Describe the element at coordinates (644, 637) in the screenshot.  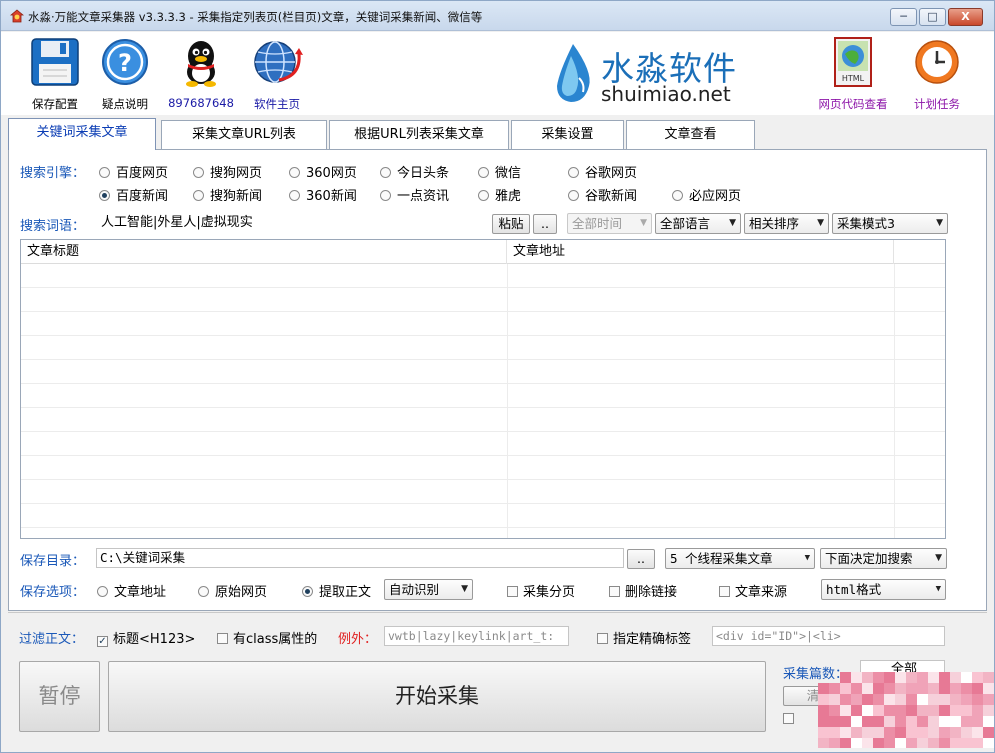
I see `check-precise-tag: 指定精确标签` at that location.